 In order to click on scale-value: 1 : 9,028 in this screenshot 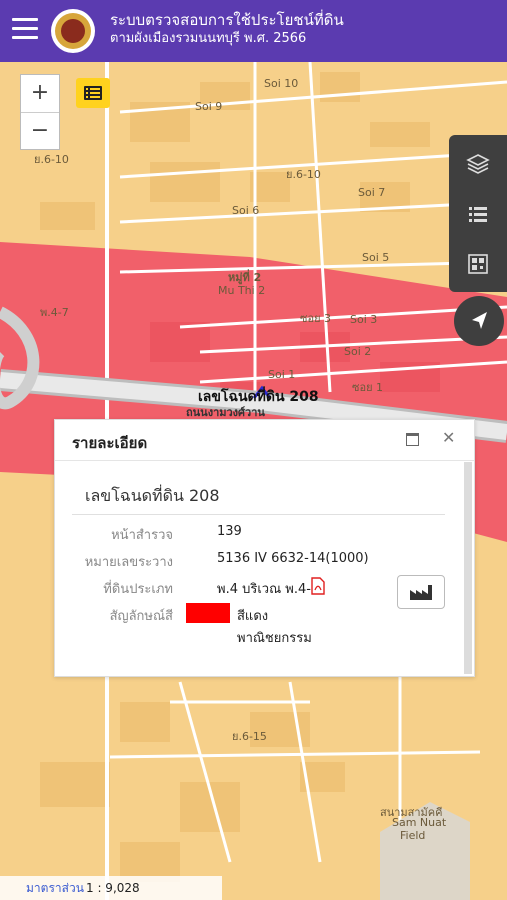, I will do `click(113, 888)`.